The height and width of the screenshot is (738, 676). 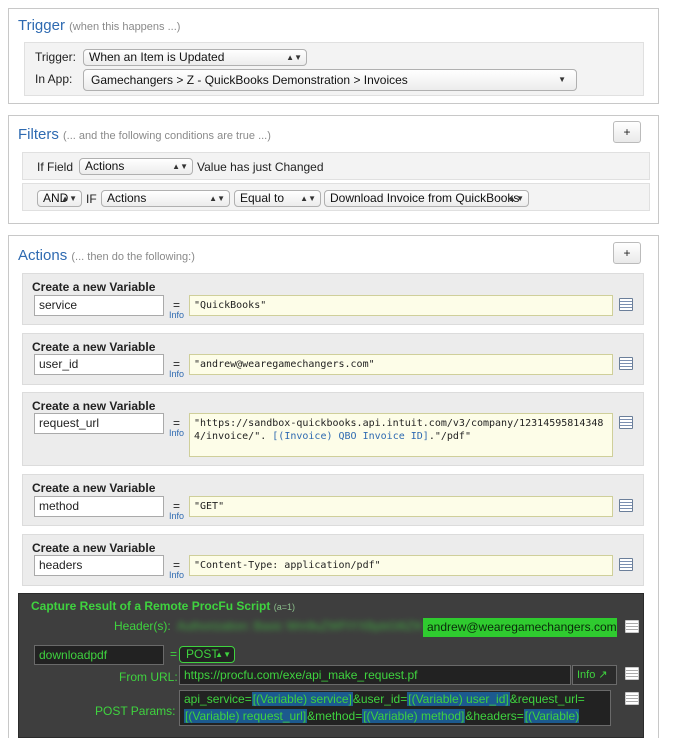 I want to click on trigger-select-value: When an Item is Updated, so click(x=157, y=57).